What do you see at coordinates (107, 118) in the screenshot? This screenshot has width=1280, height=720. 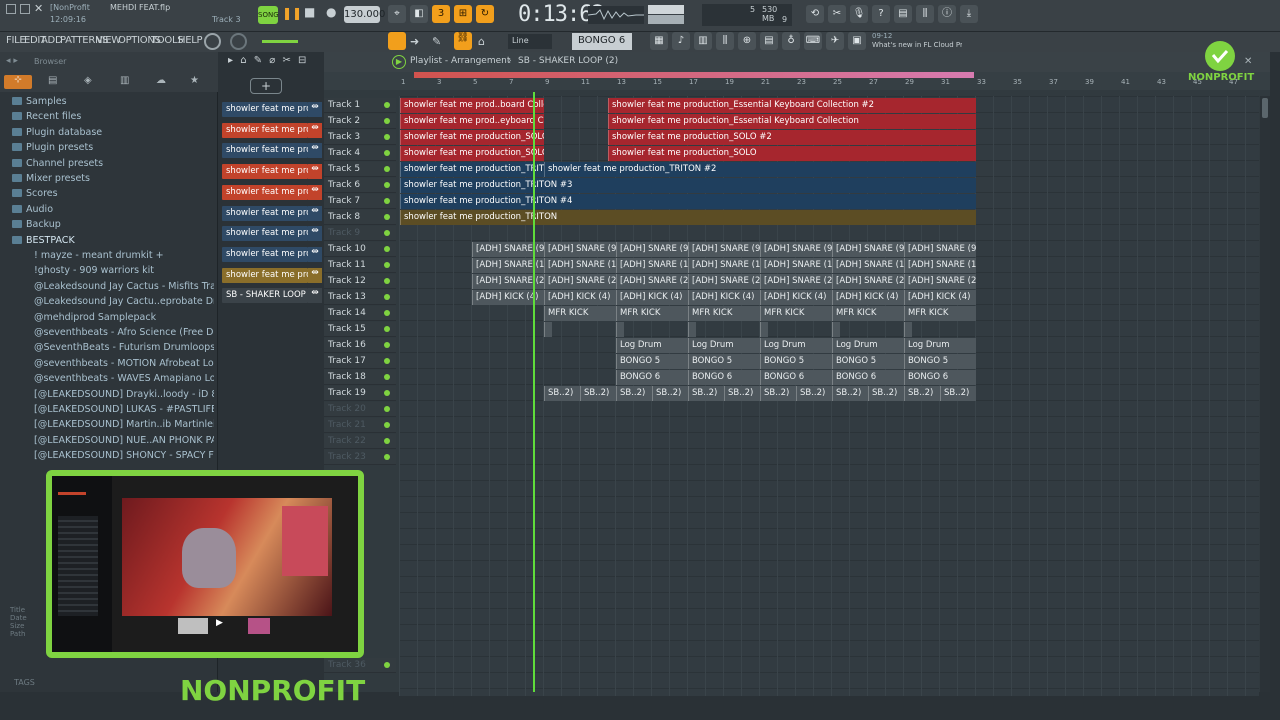 I see `browser-item: Recent files` at bounding box center [107, 118].